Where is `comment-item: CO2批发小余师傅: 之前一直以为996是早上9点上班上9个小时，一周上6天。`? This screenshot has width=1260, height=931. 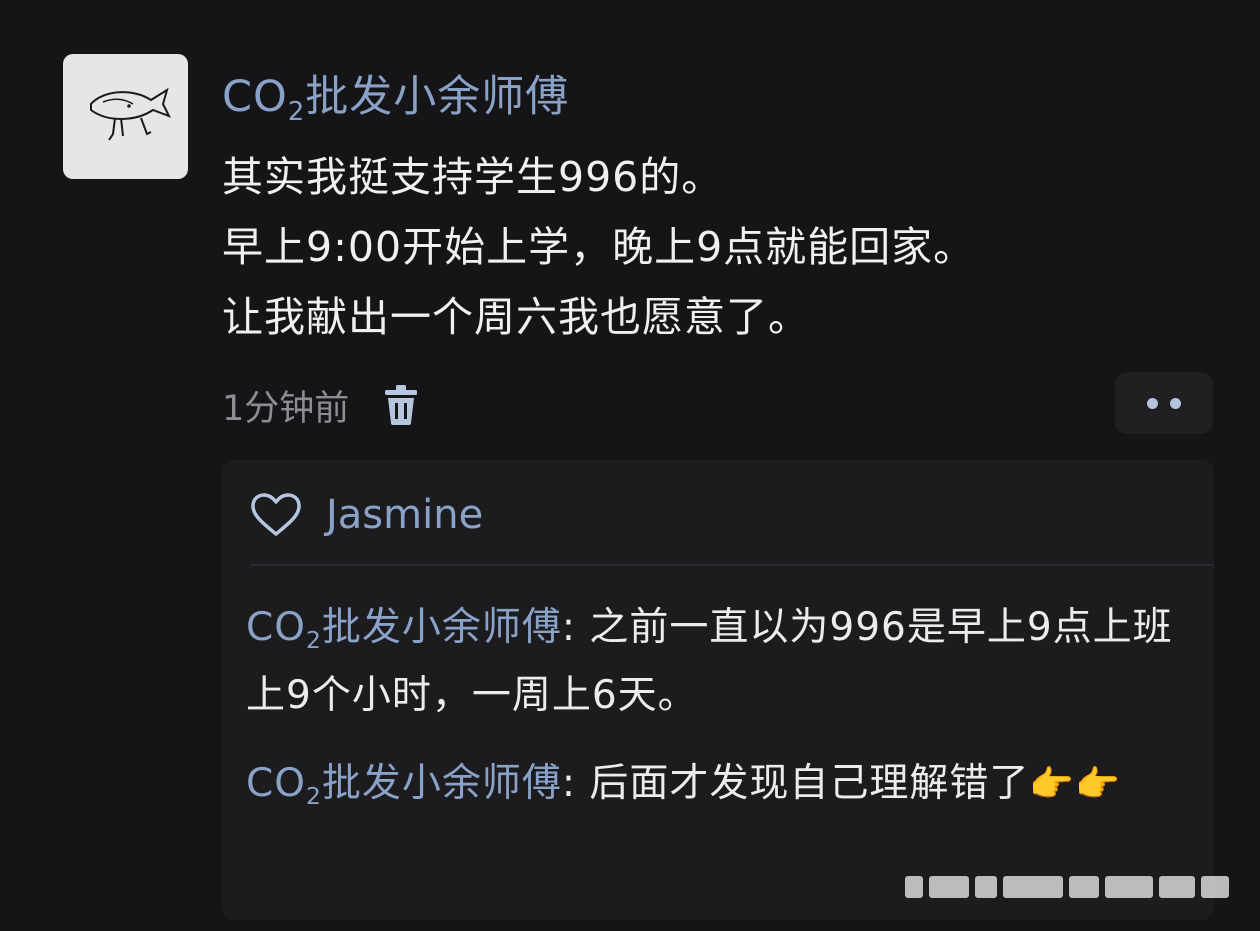 comment-item: CO2批发小余师傅: 之前一直以为996是早上9点上班上9个小时，一周上6天。 is located at coordinates (728, 662).